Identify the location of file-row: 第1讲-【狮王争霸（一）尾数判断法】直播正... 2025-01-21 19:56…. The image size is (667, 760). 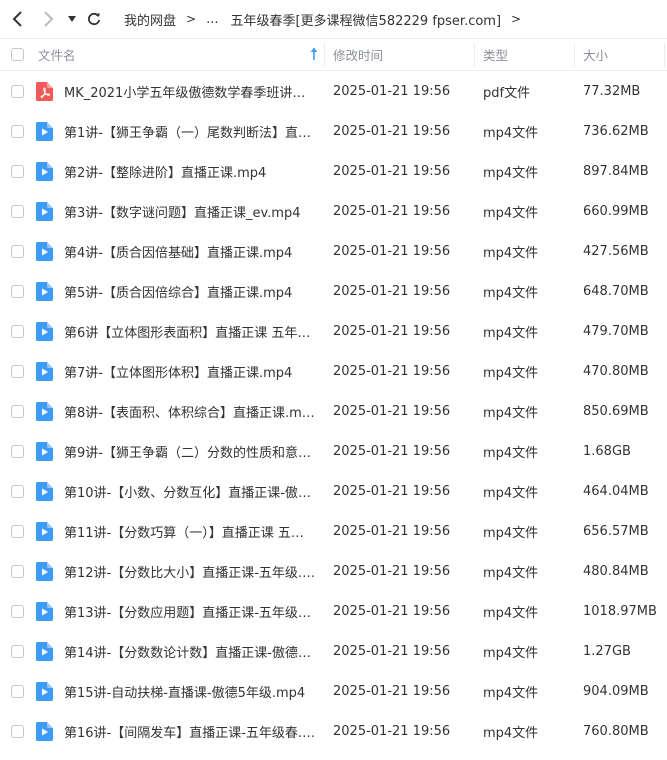
(333, 131).